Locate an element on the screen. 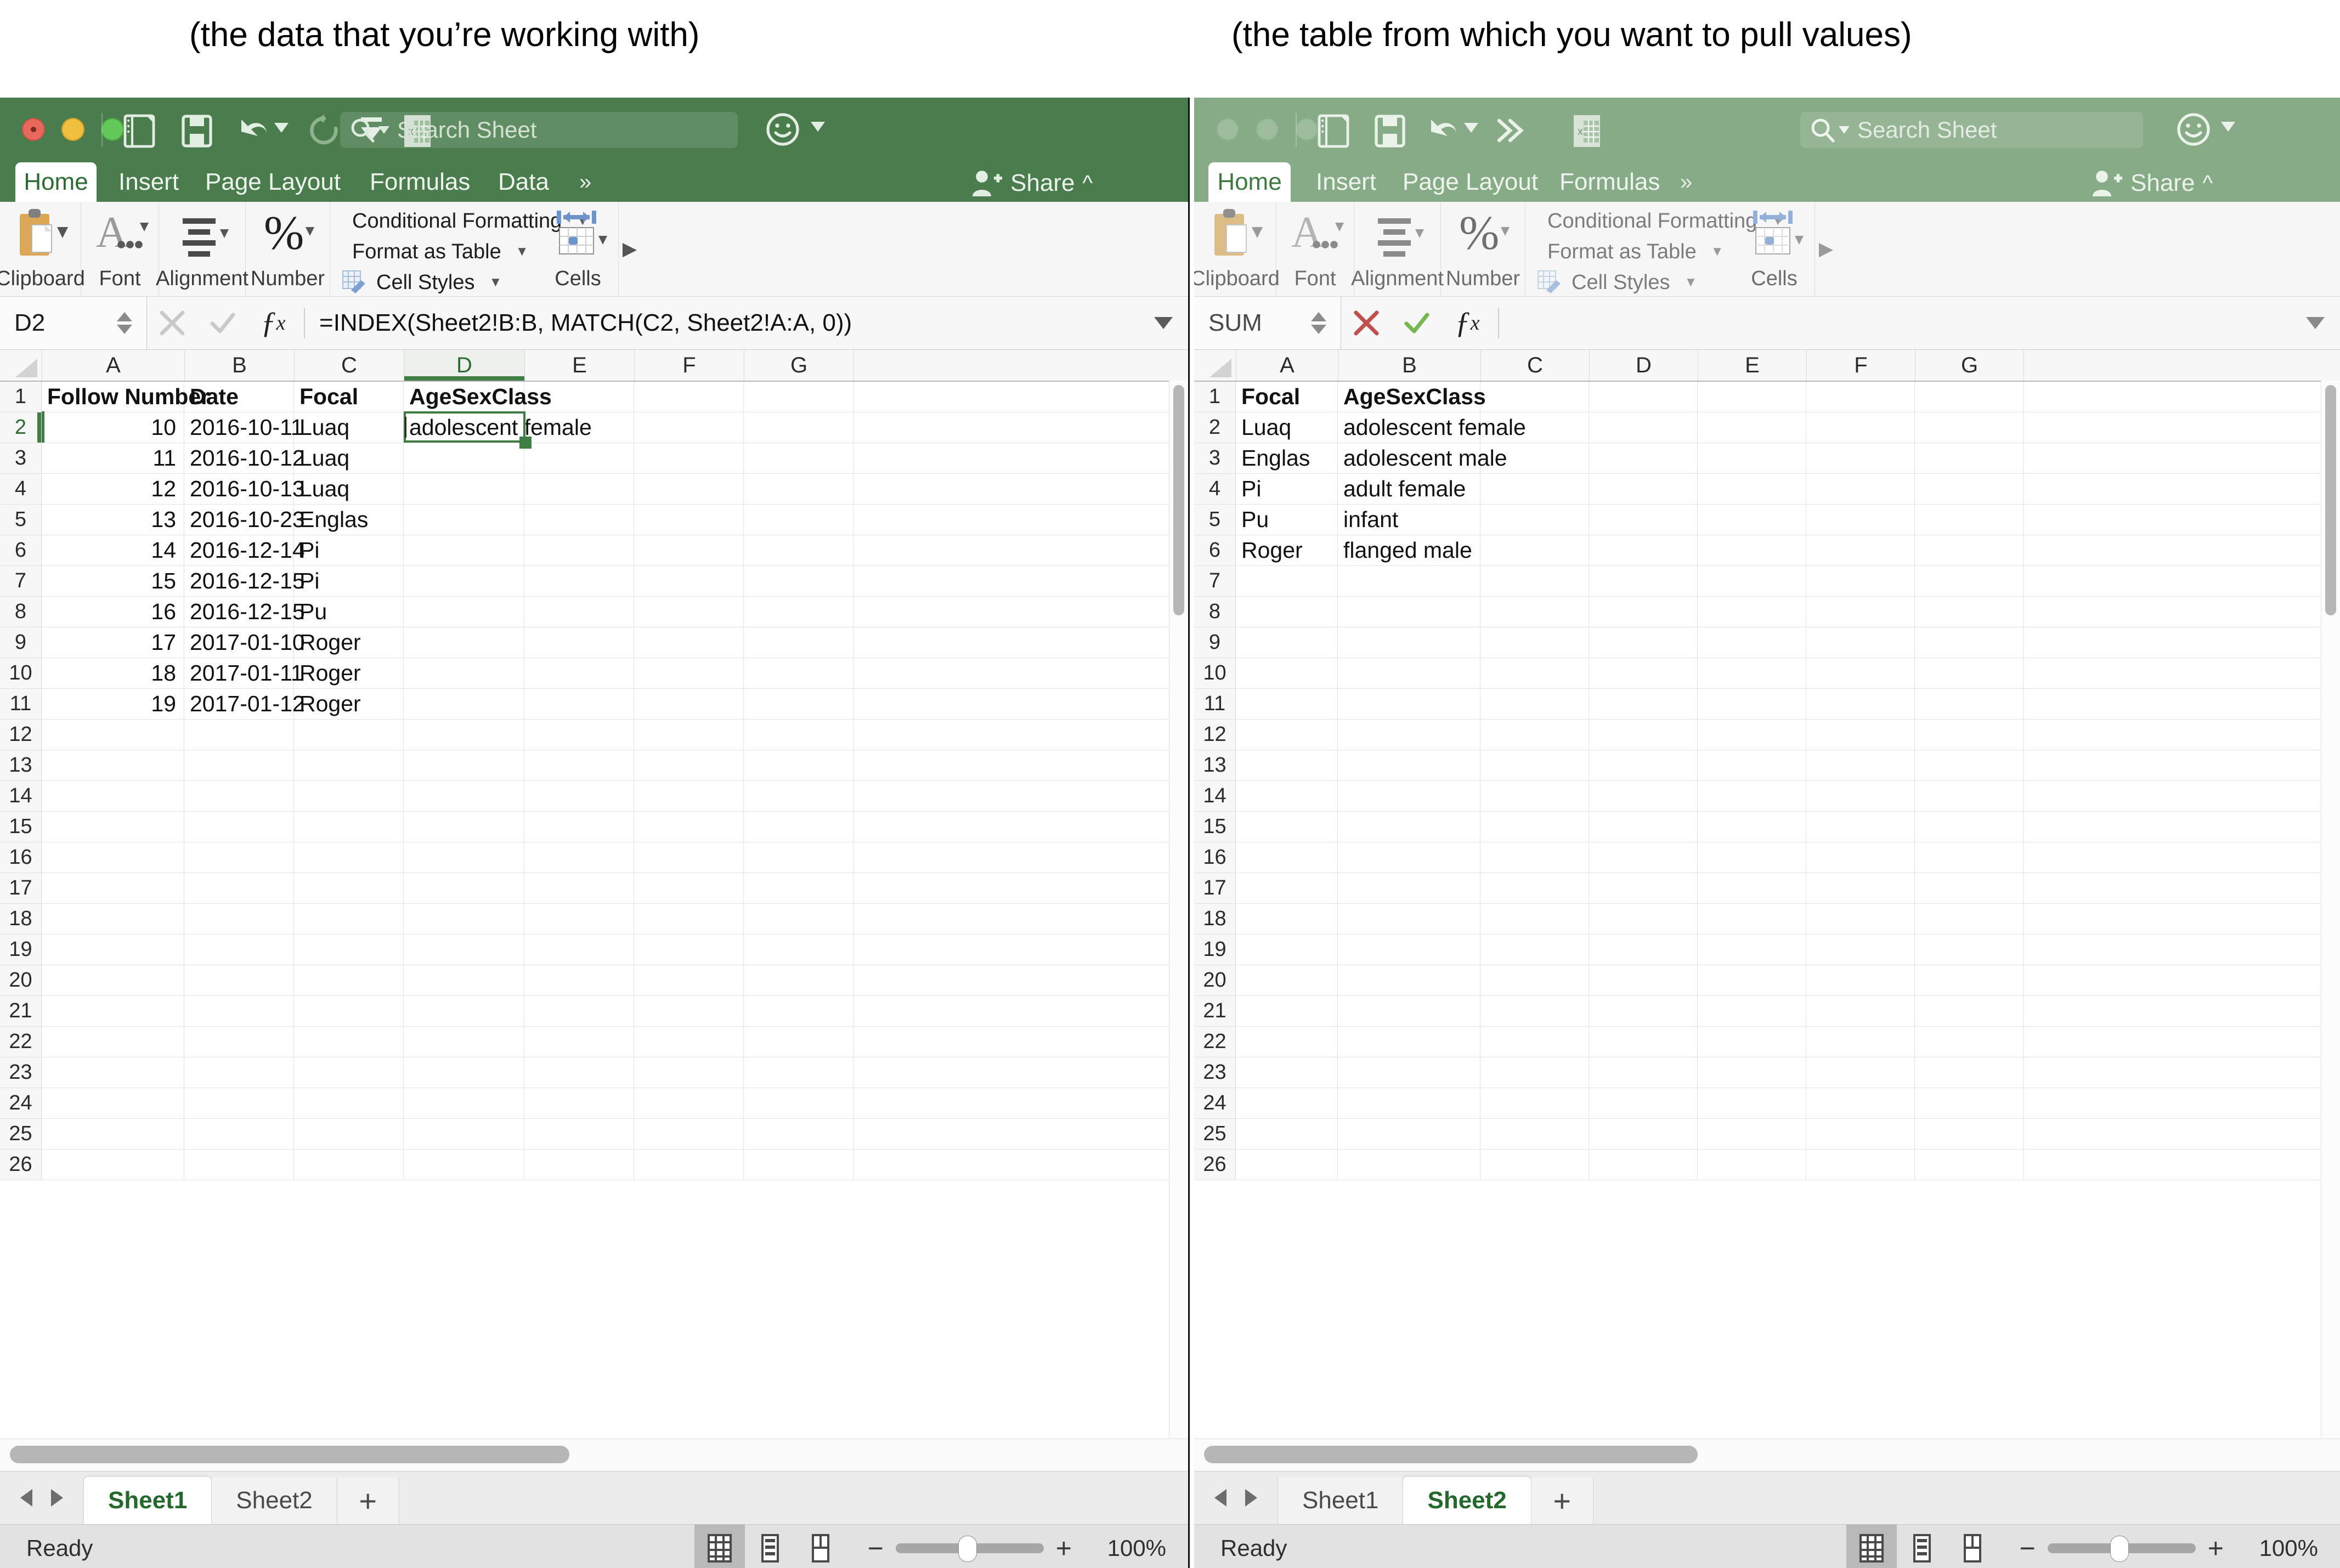 Image resolution: width=2340 pixels, height=1568 pixels. cancel-entry-button is located at coordinates (1366, 323).